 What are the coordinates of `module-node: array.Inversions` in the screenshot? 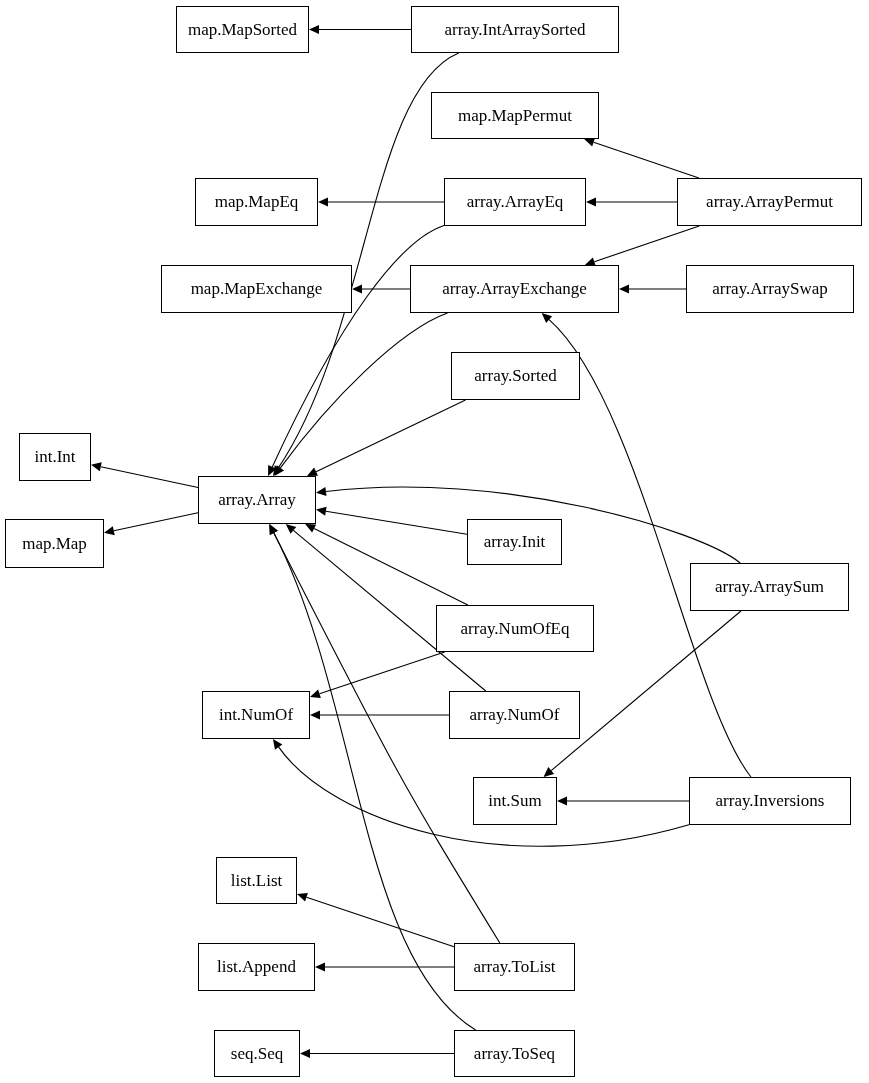 It's located at (770, 801).